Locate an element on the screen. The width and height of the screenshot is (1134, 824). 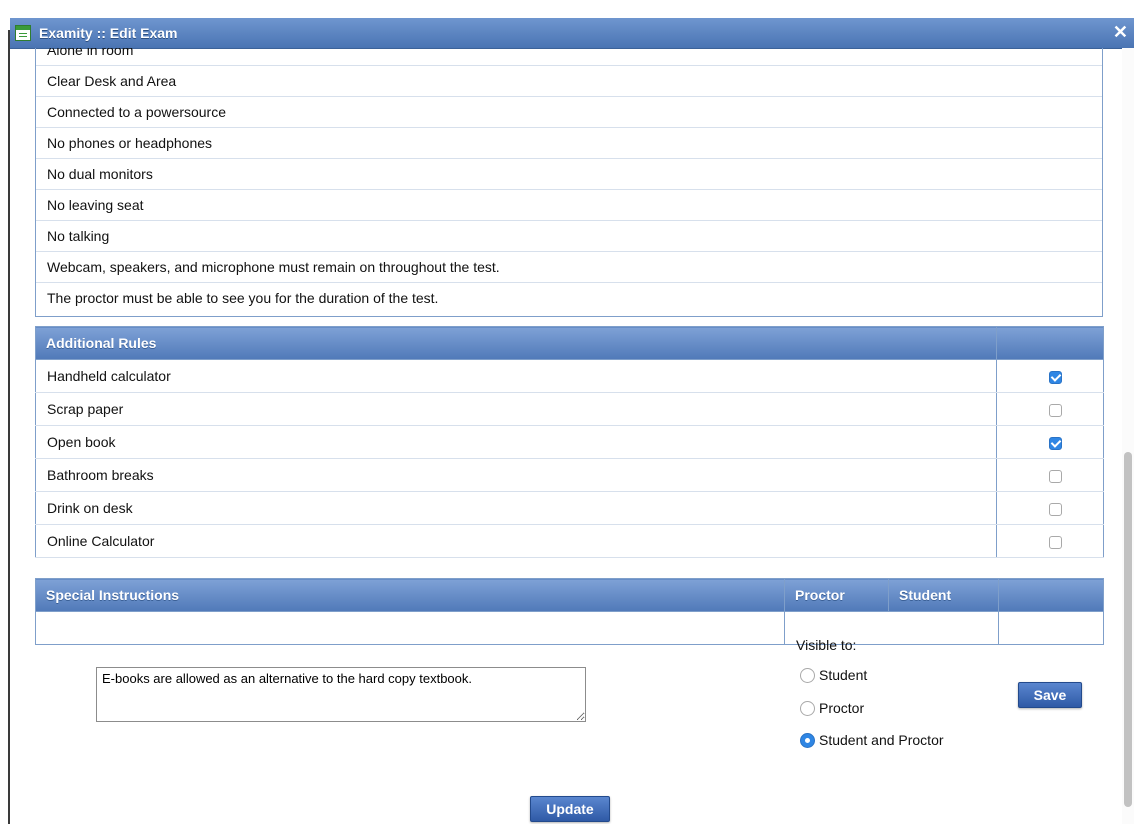
document-icon is located at coordinates (23, 33).